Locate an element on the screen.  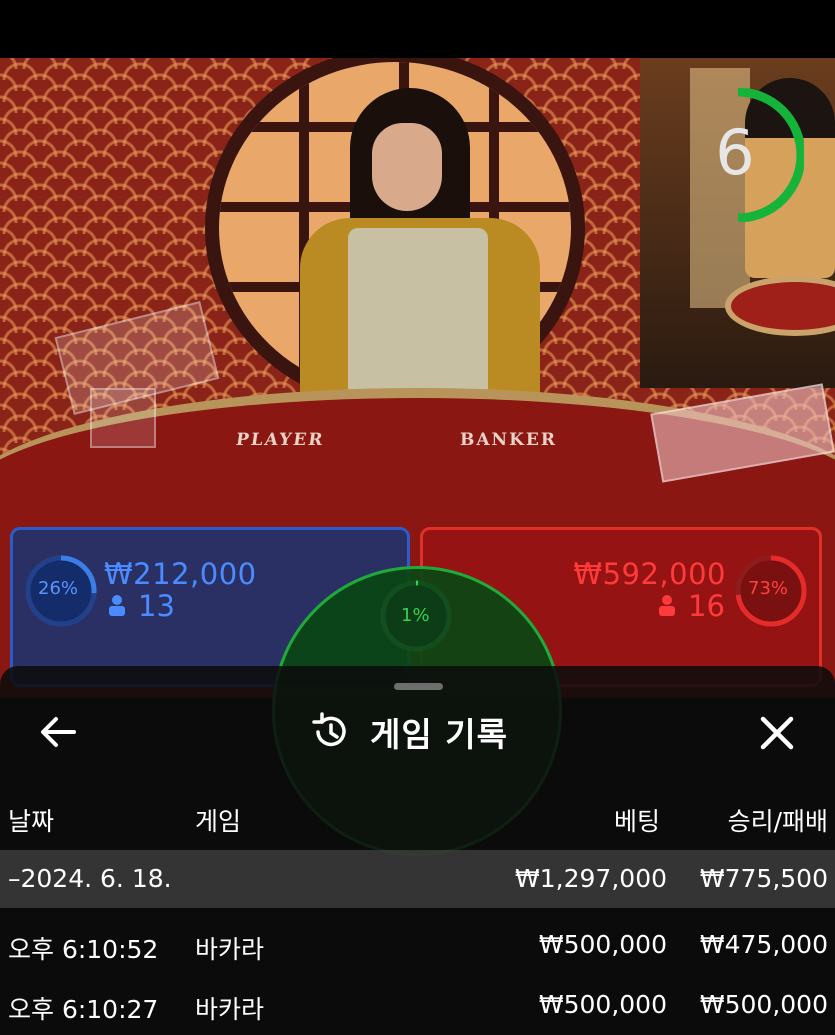
sheet-drag-handle is located at coordinates (418, 686).